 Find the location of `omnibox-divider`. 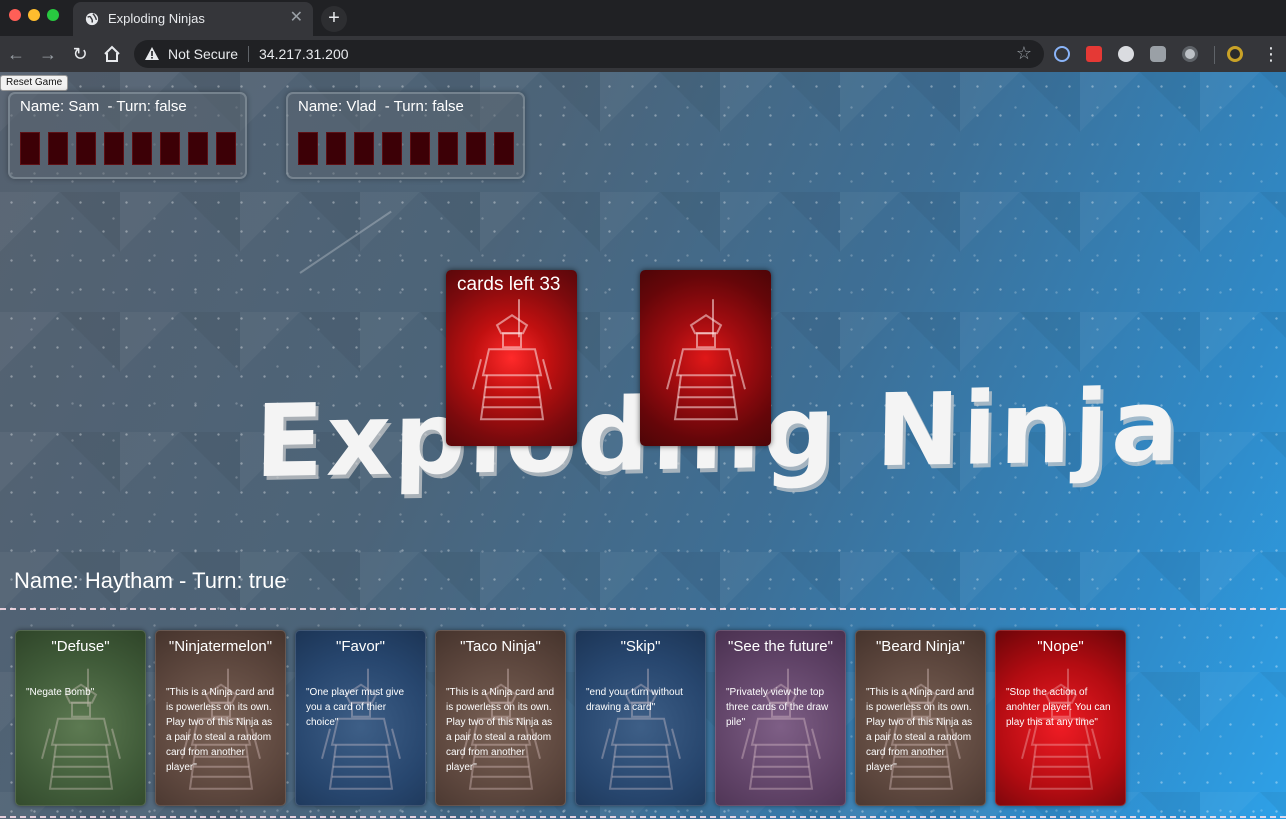

omnibox-divider is located at coordinates (248, 54).